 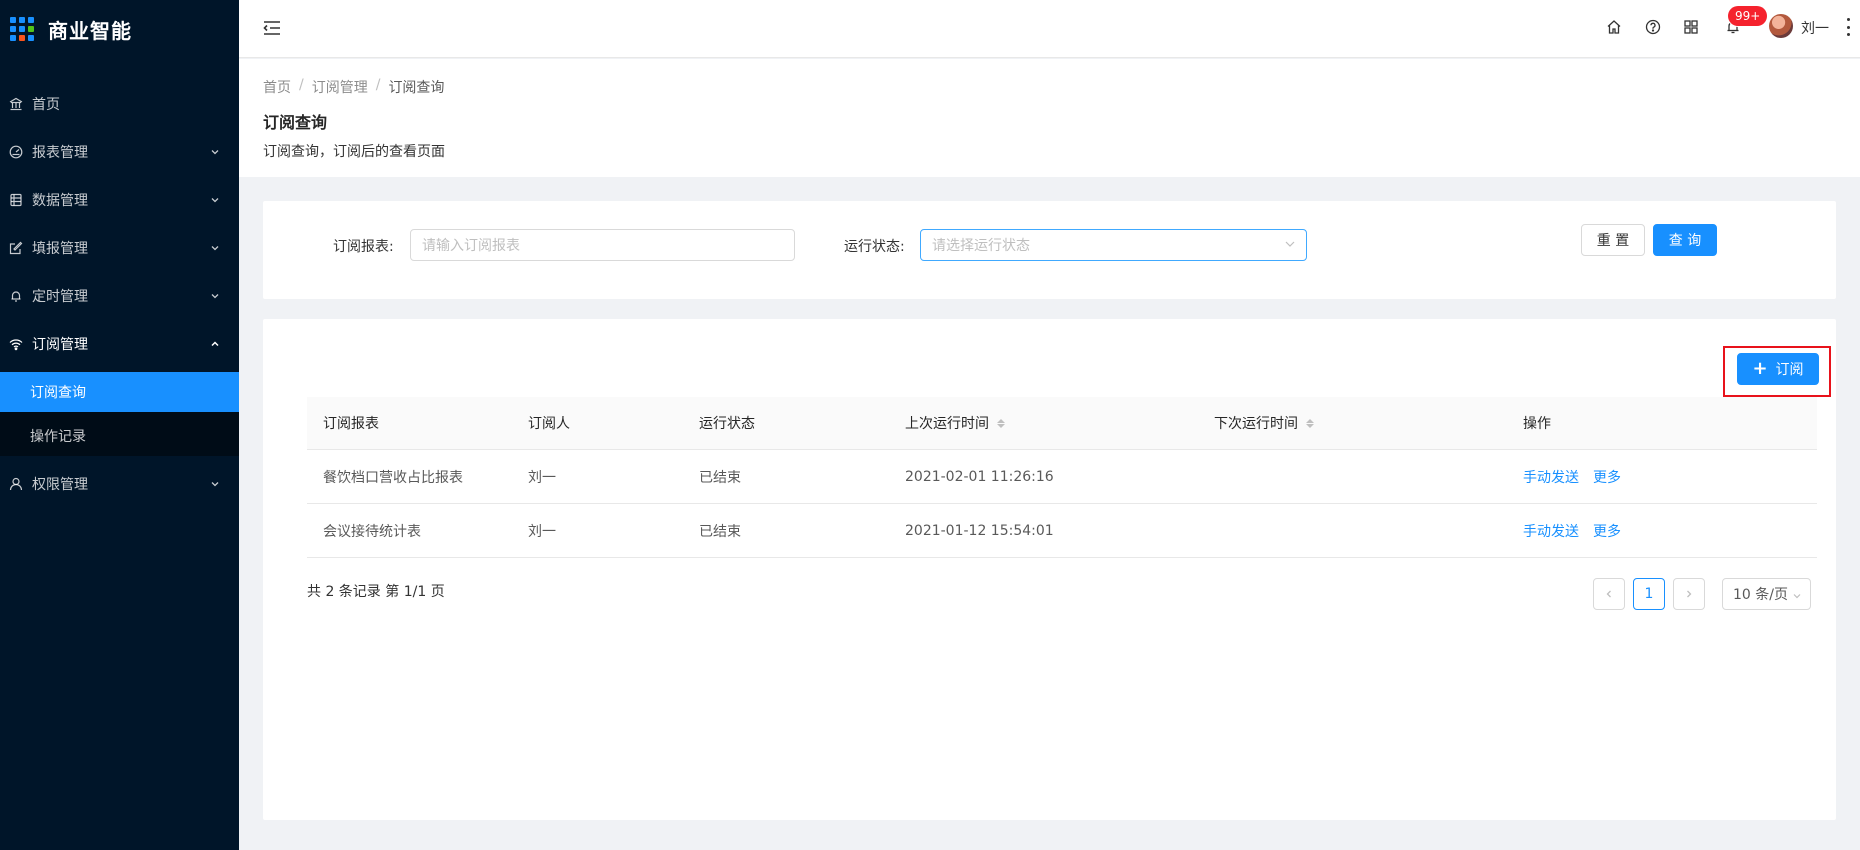 I want to click on current-page: 1, so click(x=1649, y=594).